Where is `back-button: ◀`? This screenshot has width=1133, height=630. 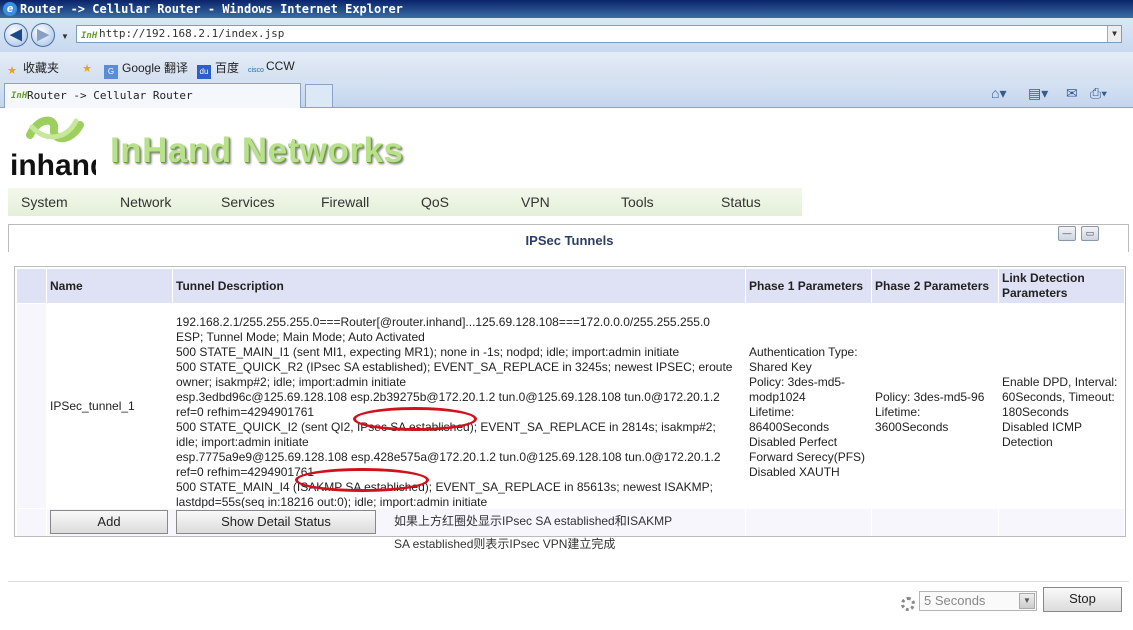 back-button: ◀ is located at coordinates (16, 35).